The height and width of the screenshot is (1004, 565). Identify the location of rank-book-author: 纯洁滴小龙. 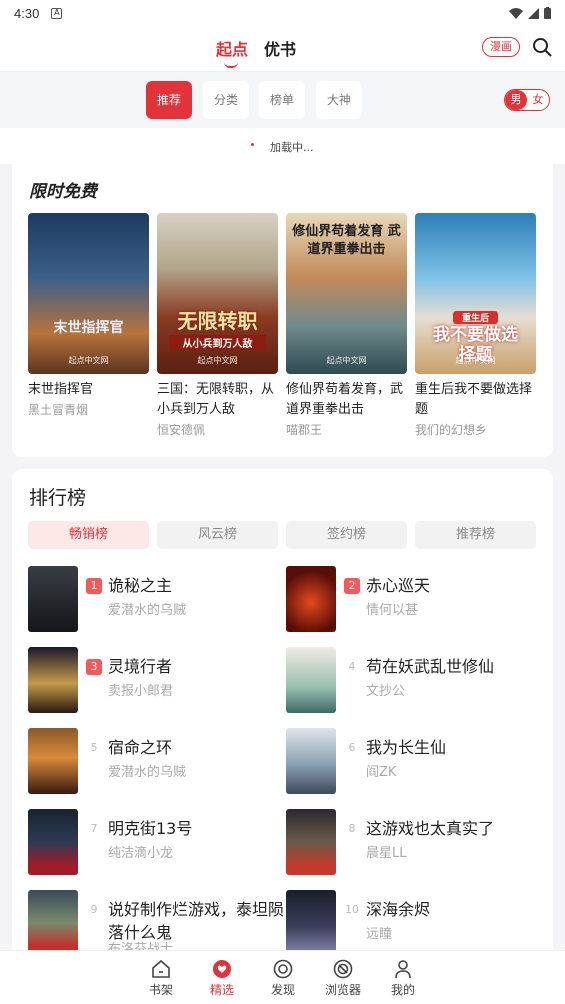
(141, 853).